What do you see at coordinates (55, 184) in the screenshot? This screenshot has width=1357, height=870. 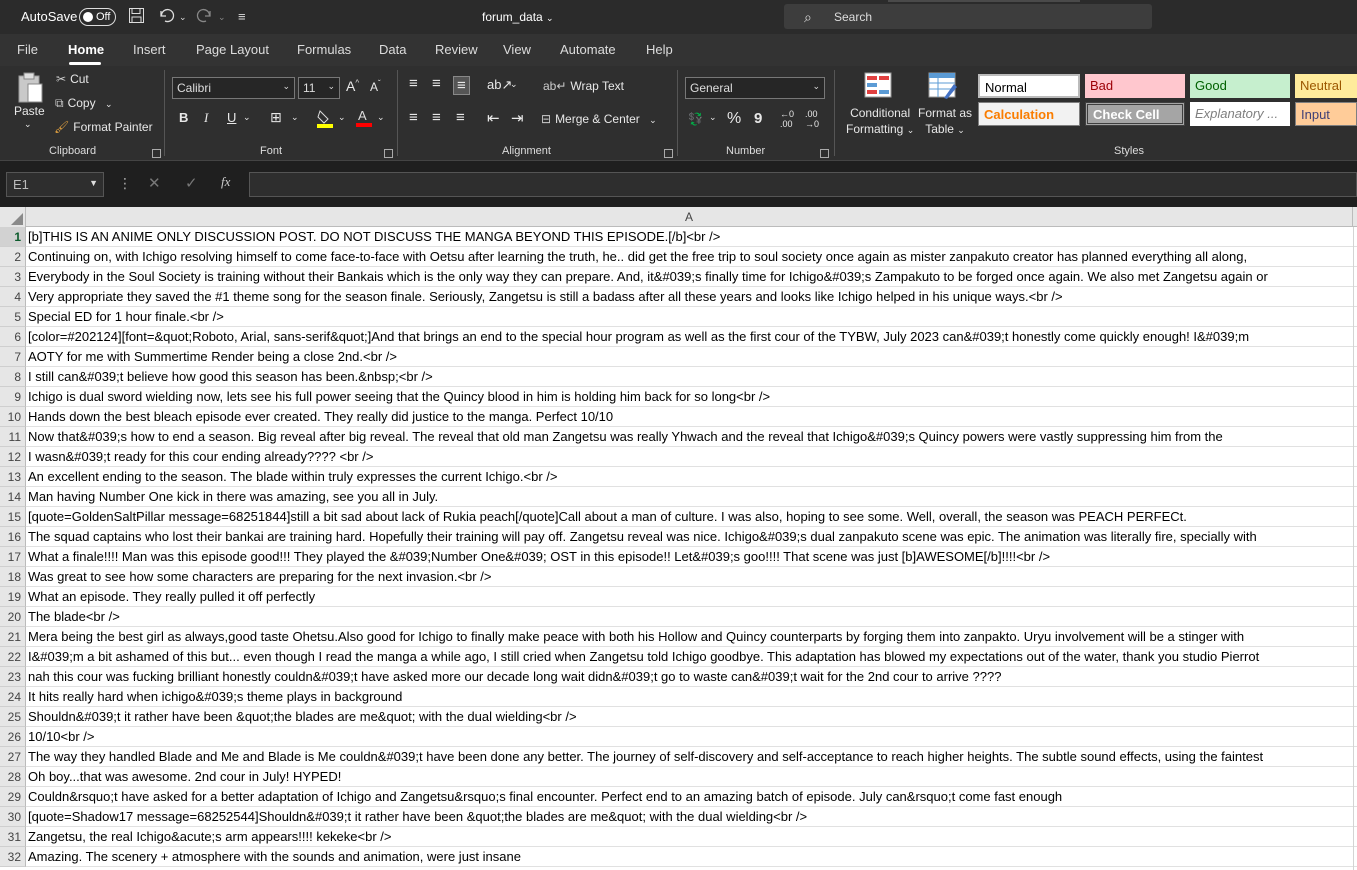 I see `name-box: E1 ▼` at bounding box center [55, 184].